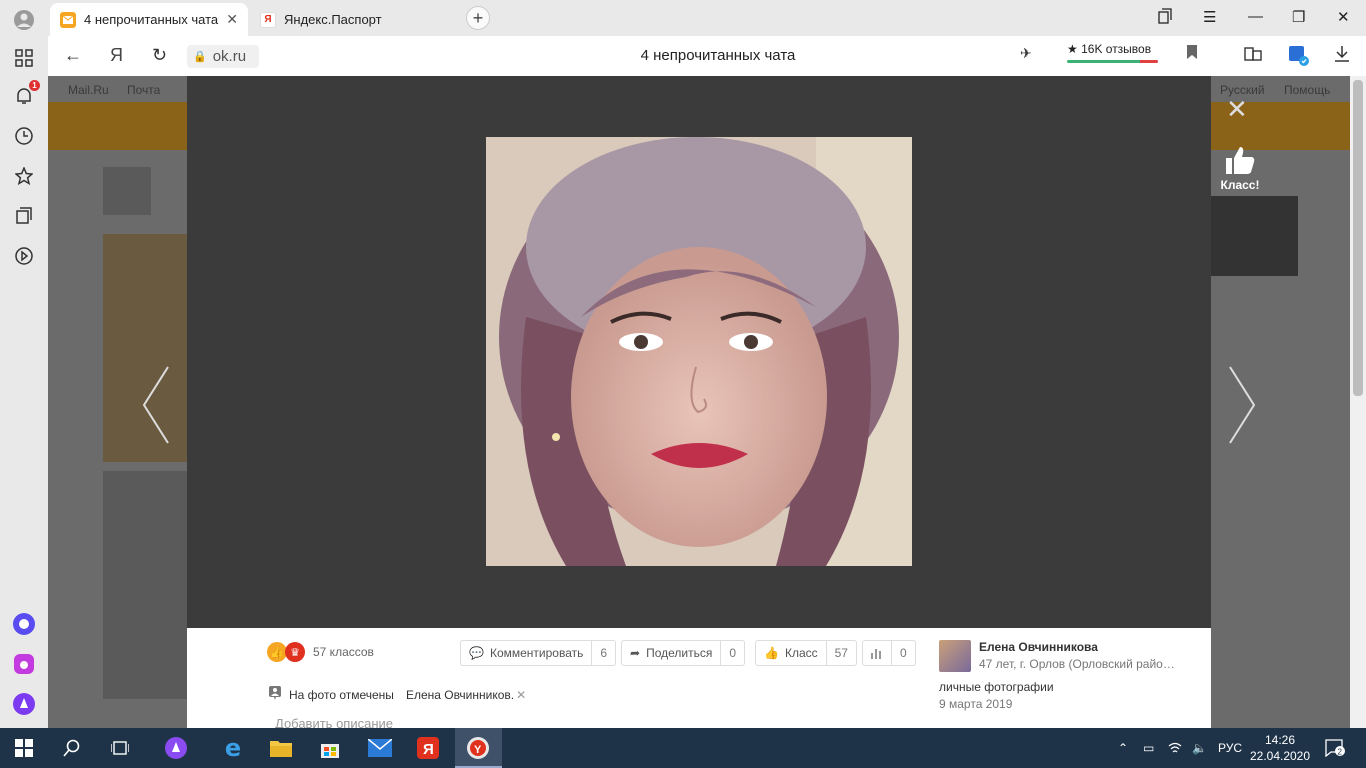 Image resolution: width=1366 pixels, height=768 pixels. What do you see at coordinates (24, 20) in the screenshot?
I see `profile-icon` at bounding box center [24, 20].